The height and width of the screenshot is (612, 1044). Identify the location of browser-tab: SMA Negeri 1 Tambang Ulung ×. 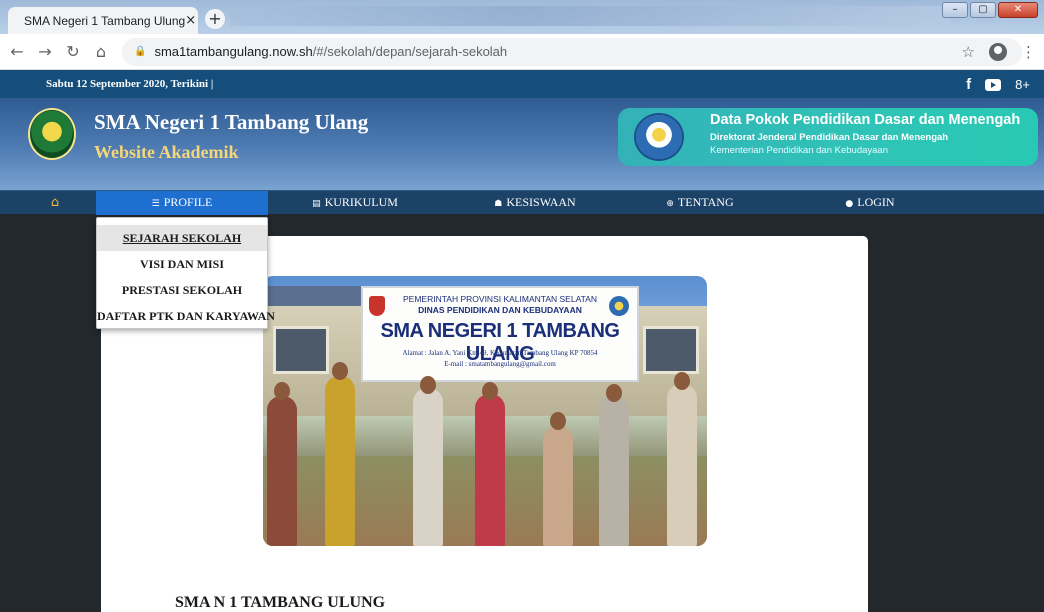
(103, 20).